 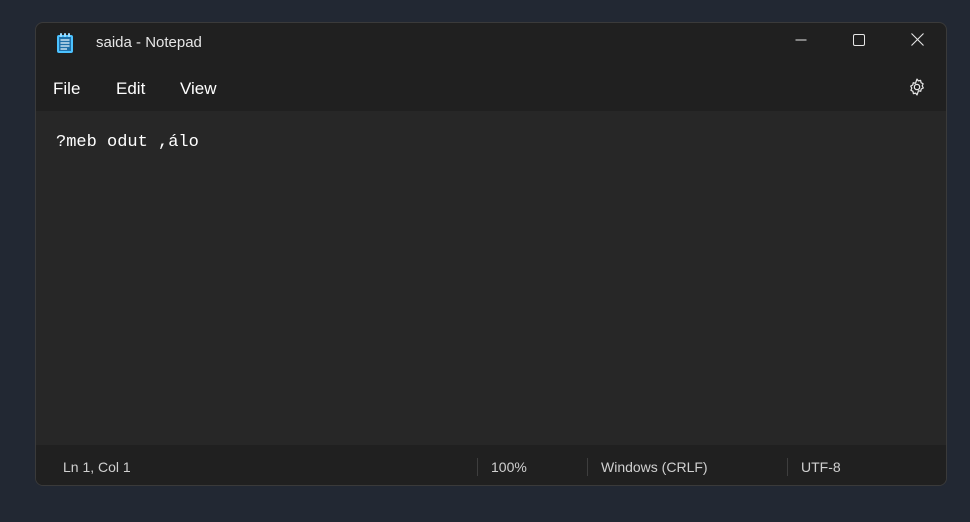 What do you see at coordinates (821, 465) in the screenshot?
I see `encoding: UTF-8` at bounding box center [821, 465].